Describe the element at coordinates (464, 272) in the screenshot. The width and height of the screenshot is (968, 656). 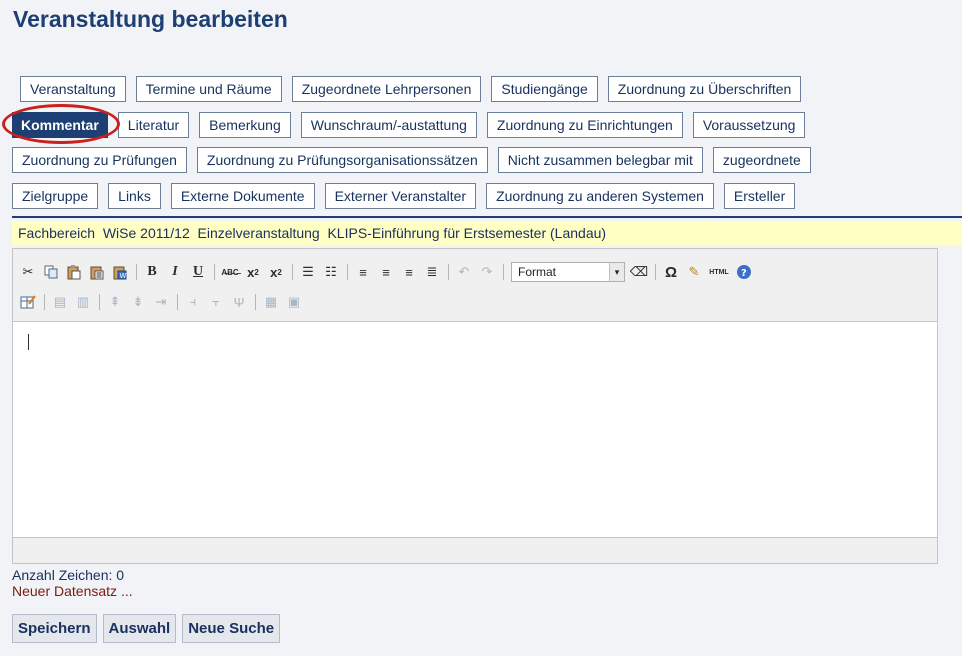
I see `undo-icon: ↶` at that location.